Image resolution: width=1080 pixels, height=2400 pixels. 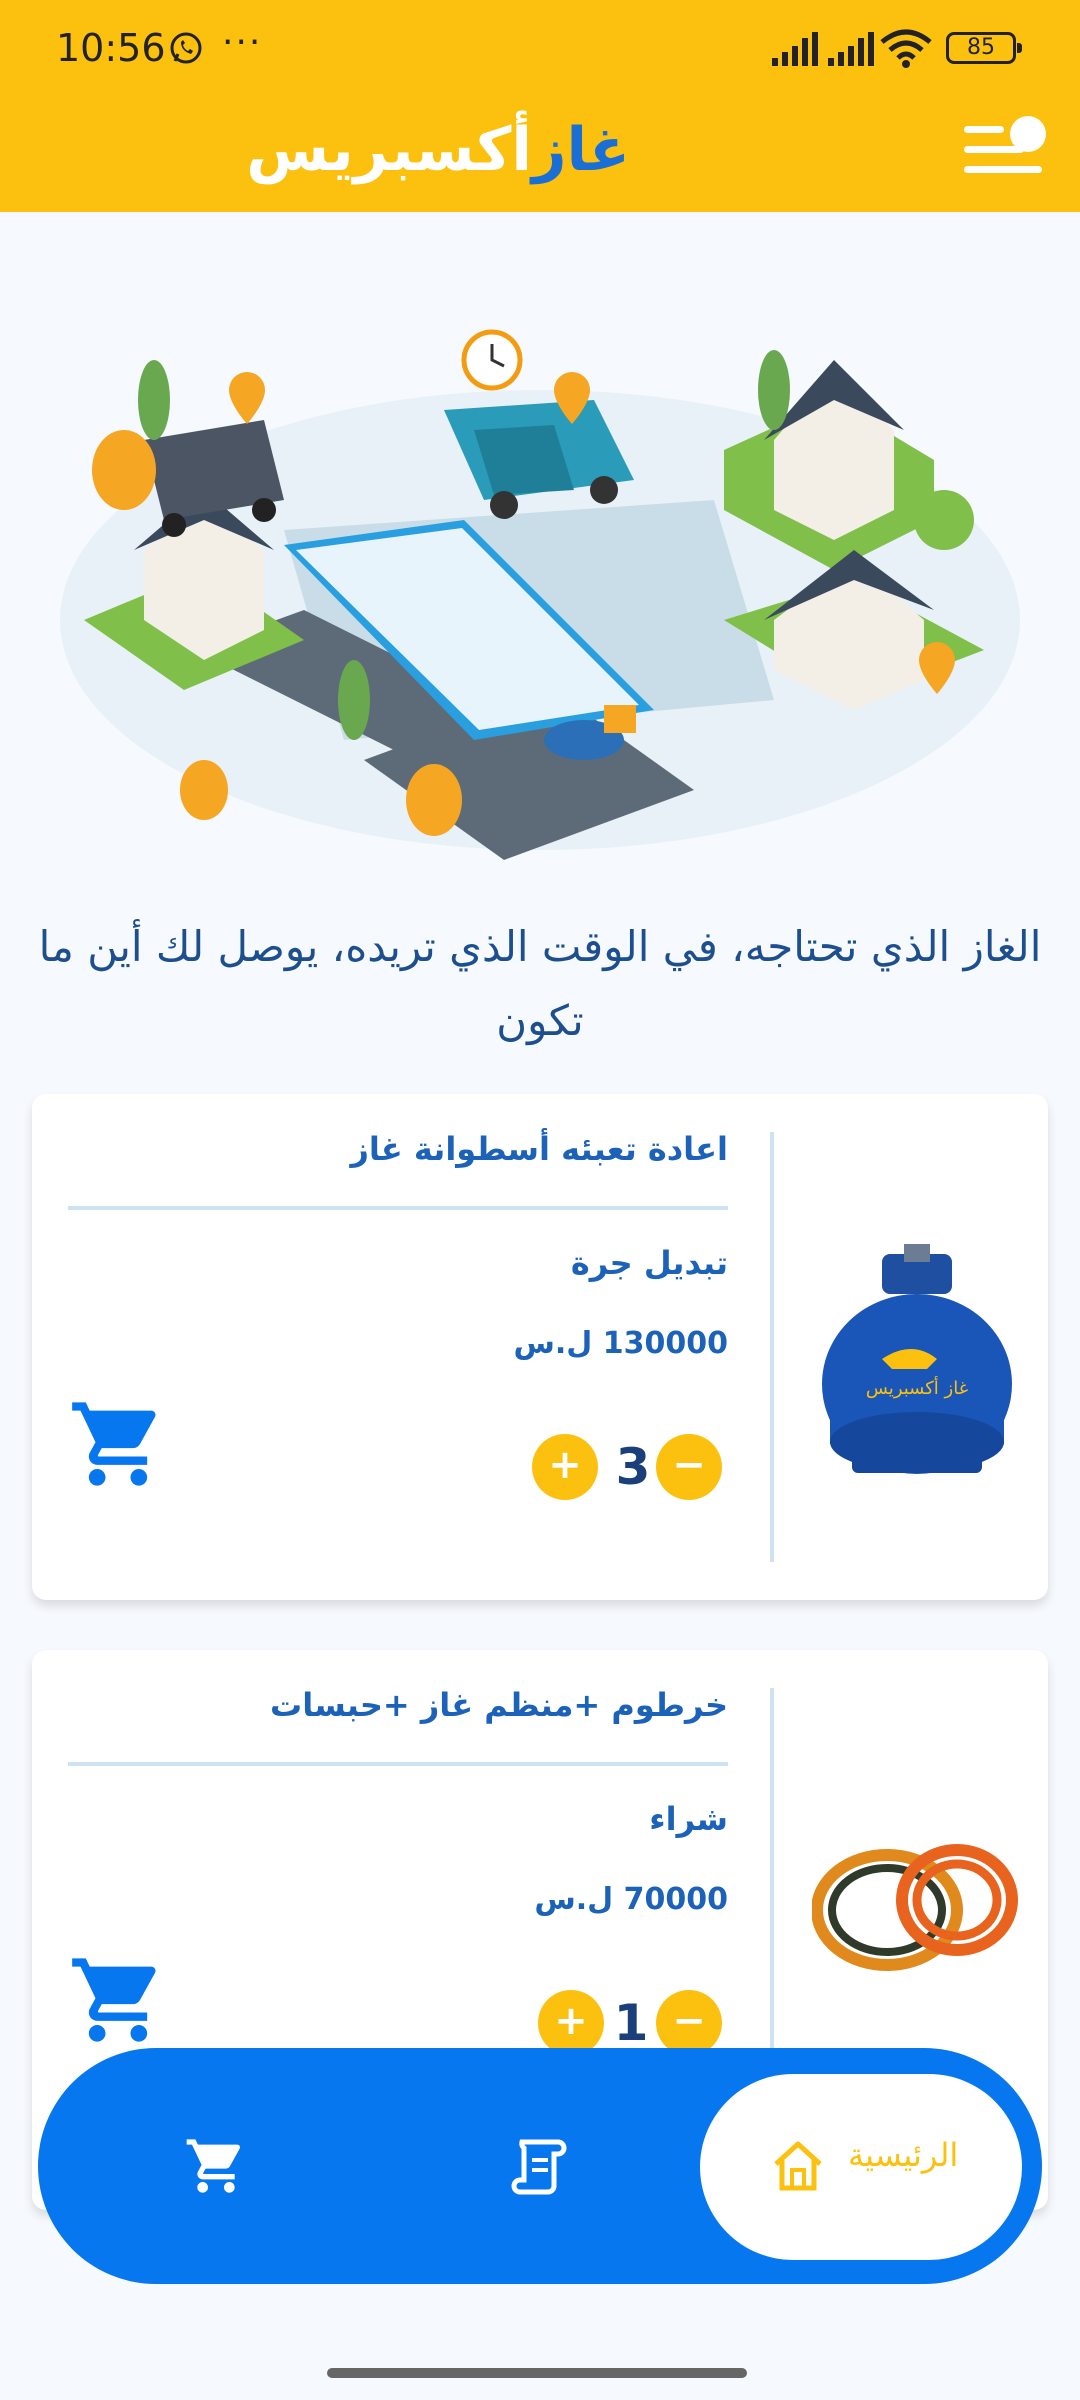 I want to click on nav-orders-icon, so click(x=540, y=2166).